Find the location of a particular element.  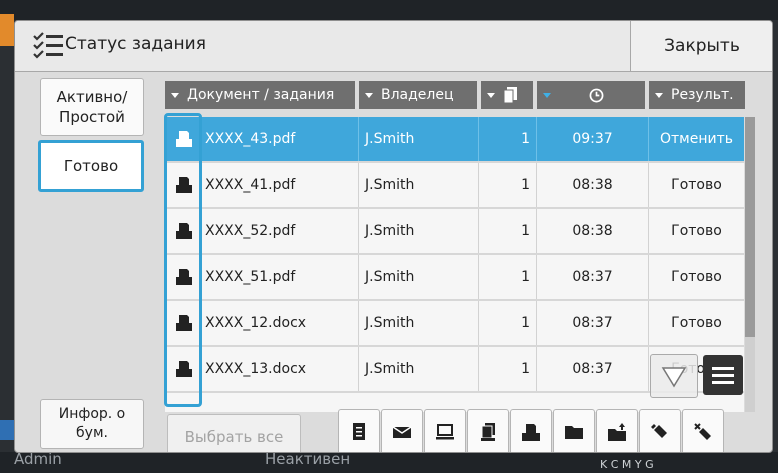

column-label-owner: Владелец is located at coordinates (417, 95).